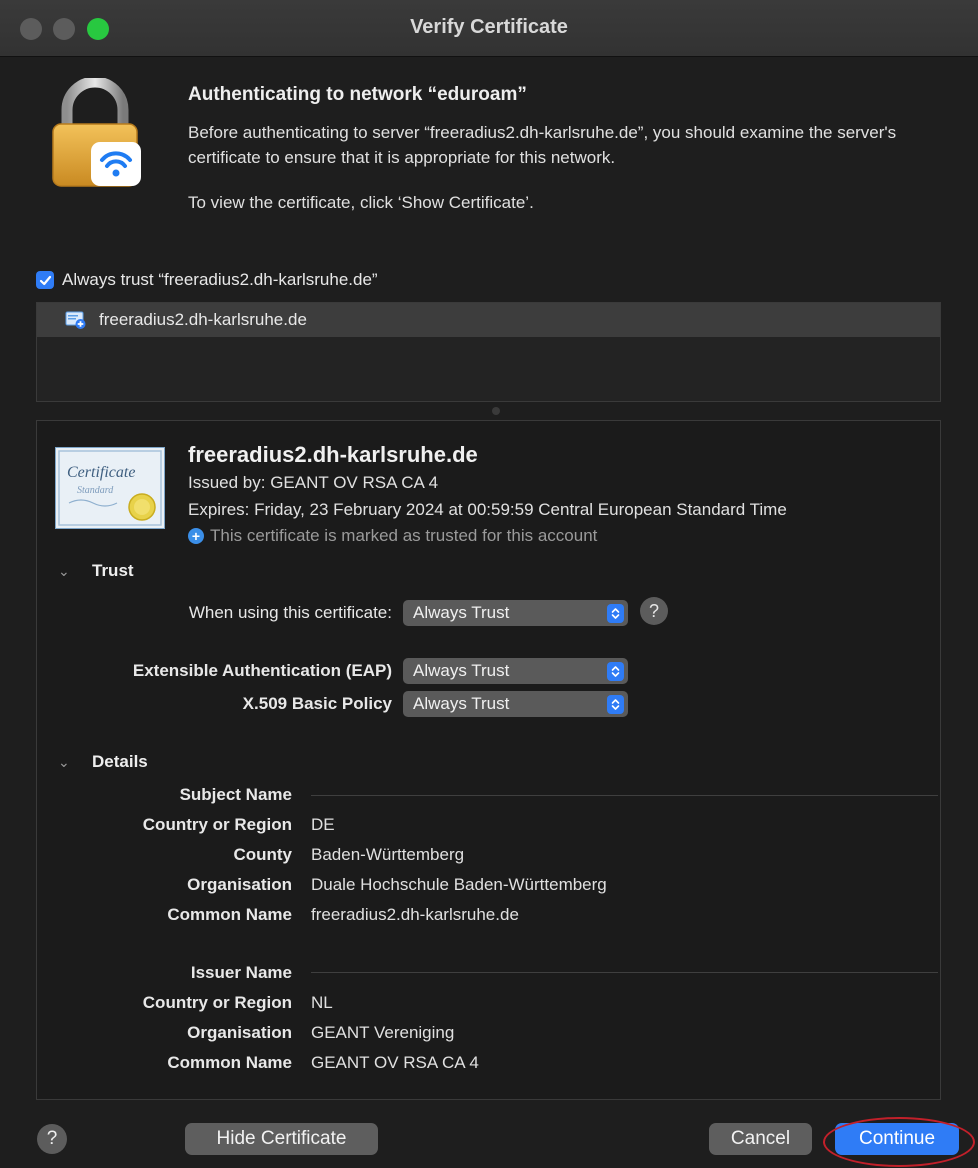 The width and height of the screenshot is (978, 1168). I want to click on split-view-handle, so click(496, 411).